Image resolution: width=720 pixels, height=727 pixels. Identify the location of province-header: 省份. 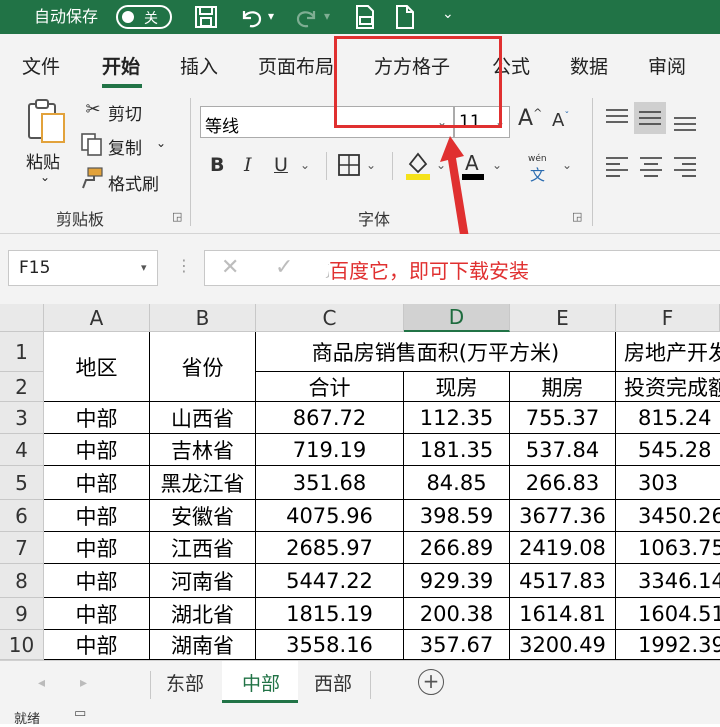
(203, 367).